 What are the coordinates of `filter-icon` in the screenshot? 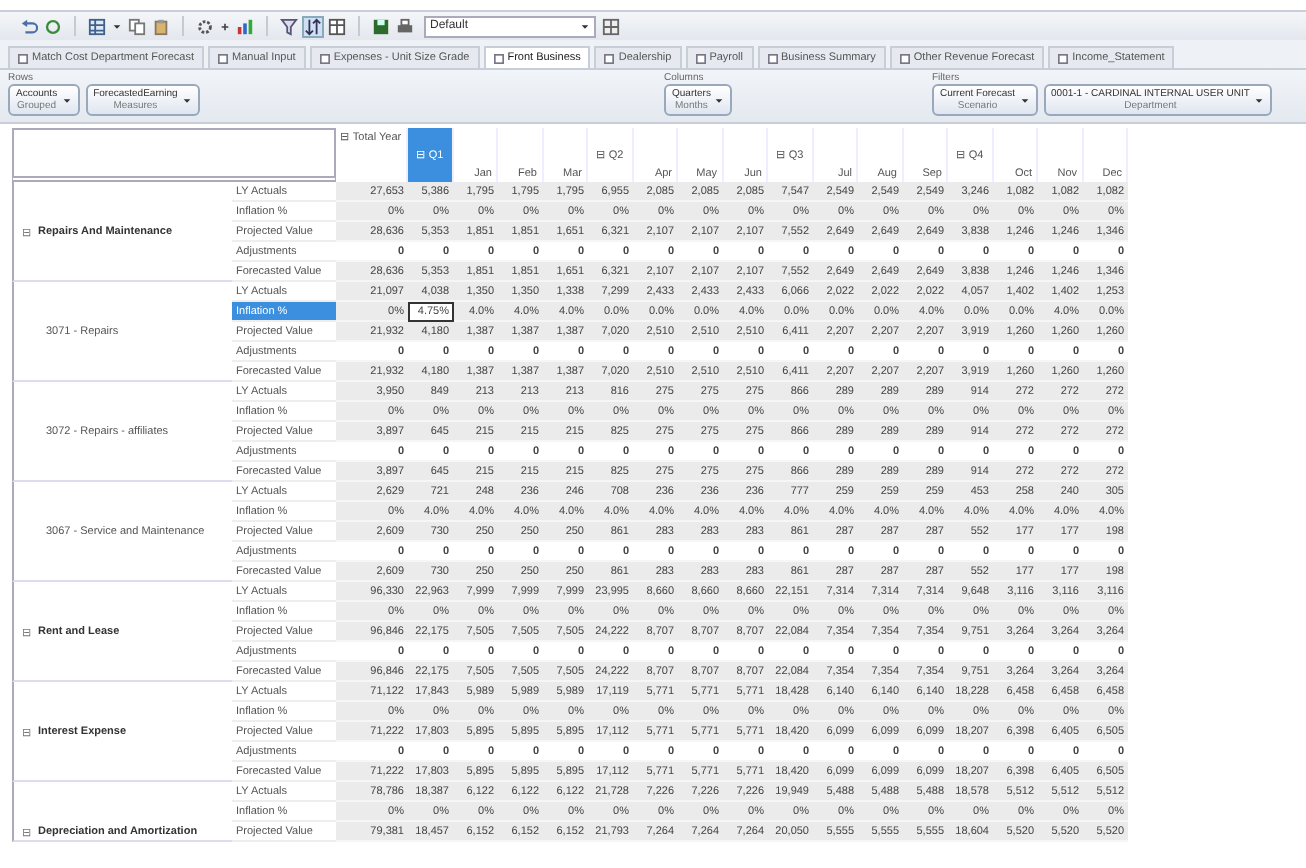 It's located at (289, 26).